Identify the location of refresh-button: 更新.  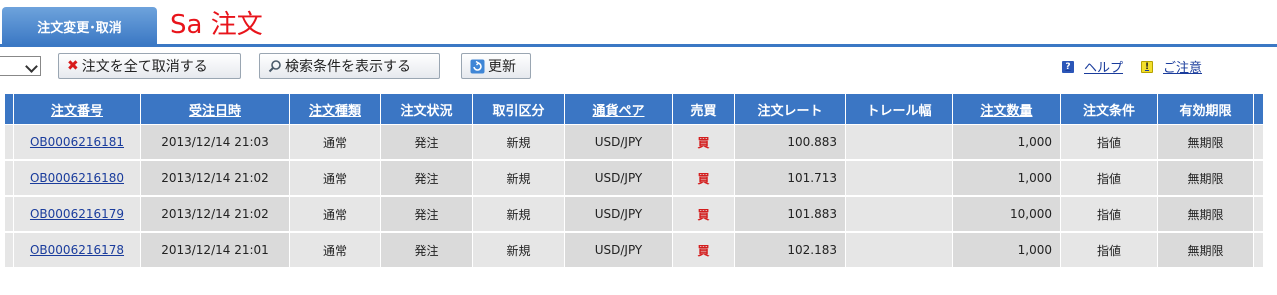
(496, 66).